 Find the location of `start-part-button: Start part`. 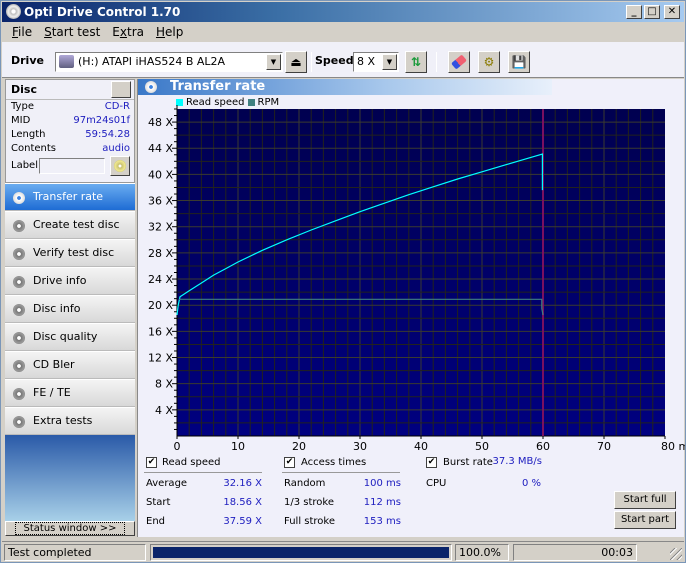

start-part-button: Start part is located at coordinates (645, 520).